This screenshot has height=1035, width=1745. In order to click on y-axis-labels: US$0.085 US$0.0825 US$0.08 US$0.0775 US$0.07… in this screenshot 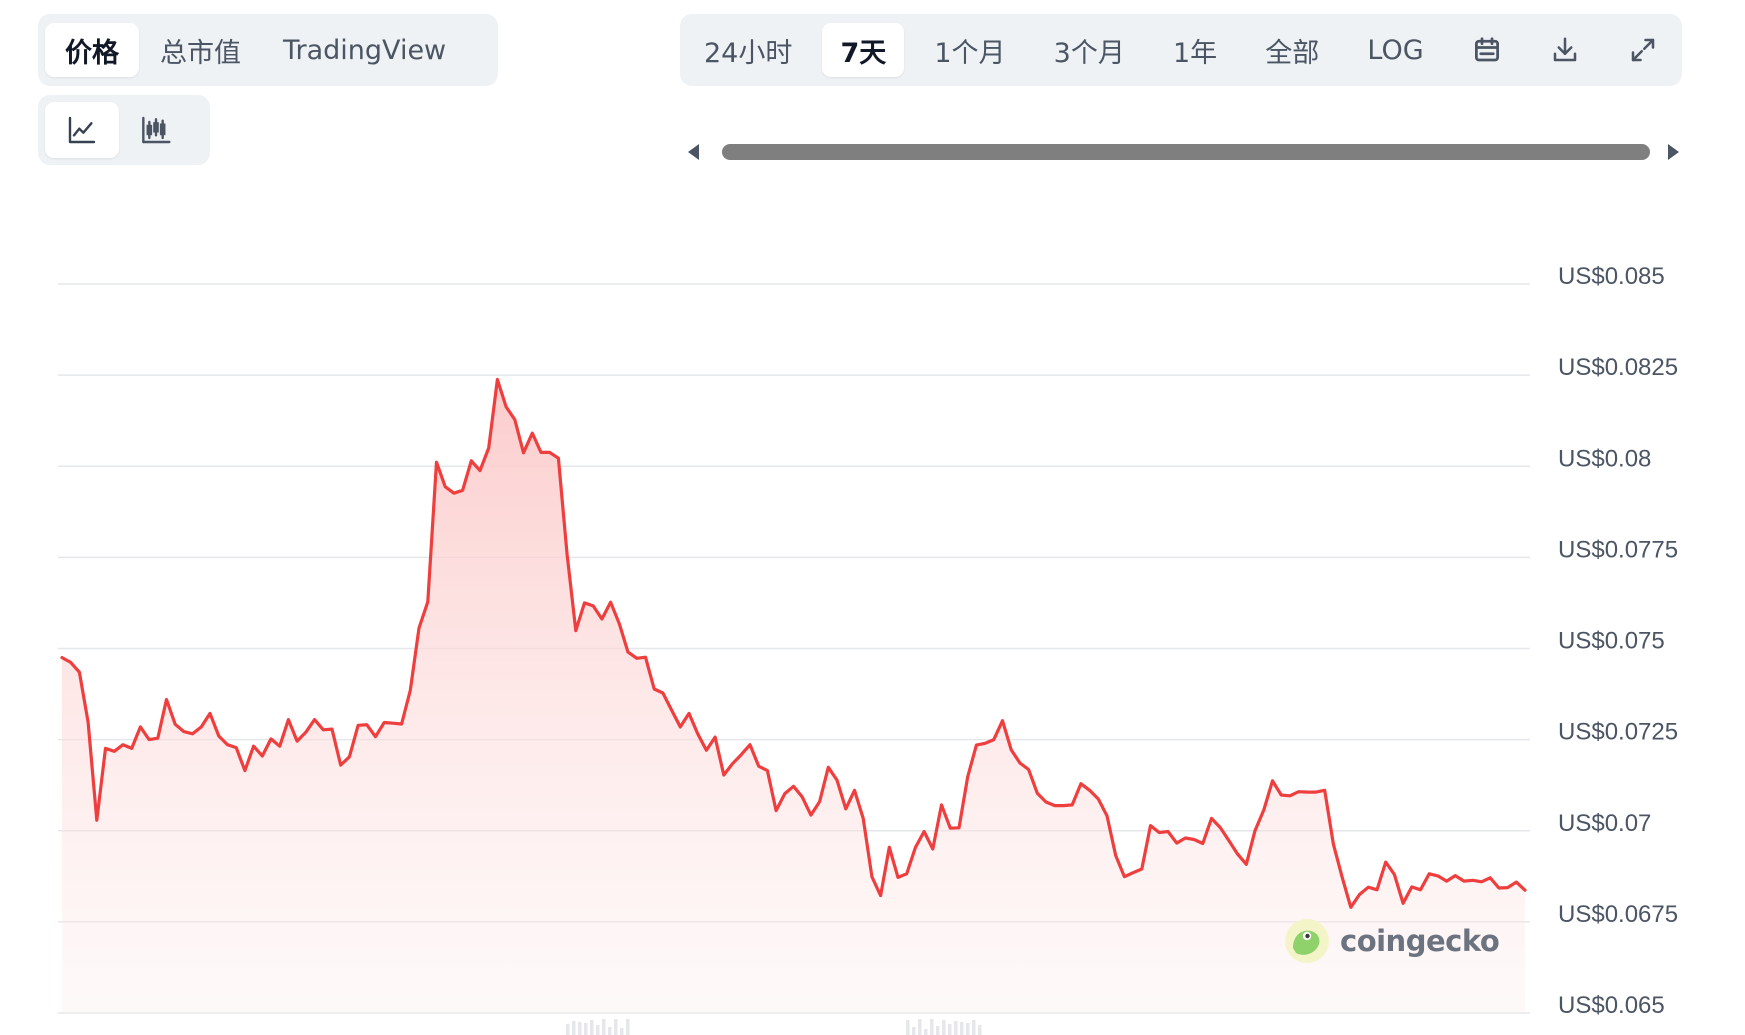, I will do `click(1618, 641)`.